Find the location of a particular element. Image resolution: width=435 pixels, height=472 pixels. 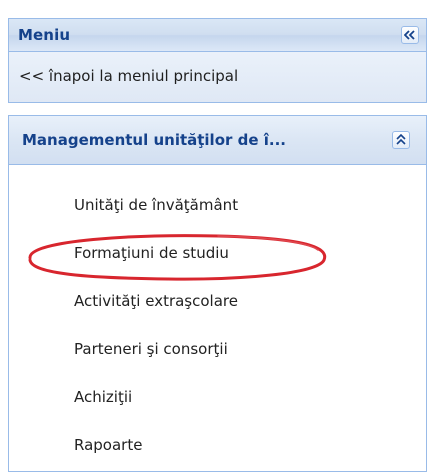

menu-item-rapoarte: Rapoarte is located at coordinates (108, 445).